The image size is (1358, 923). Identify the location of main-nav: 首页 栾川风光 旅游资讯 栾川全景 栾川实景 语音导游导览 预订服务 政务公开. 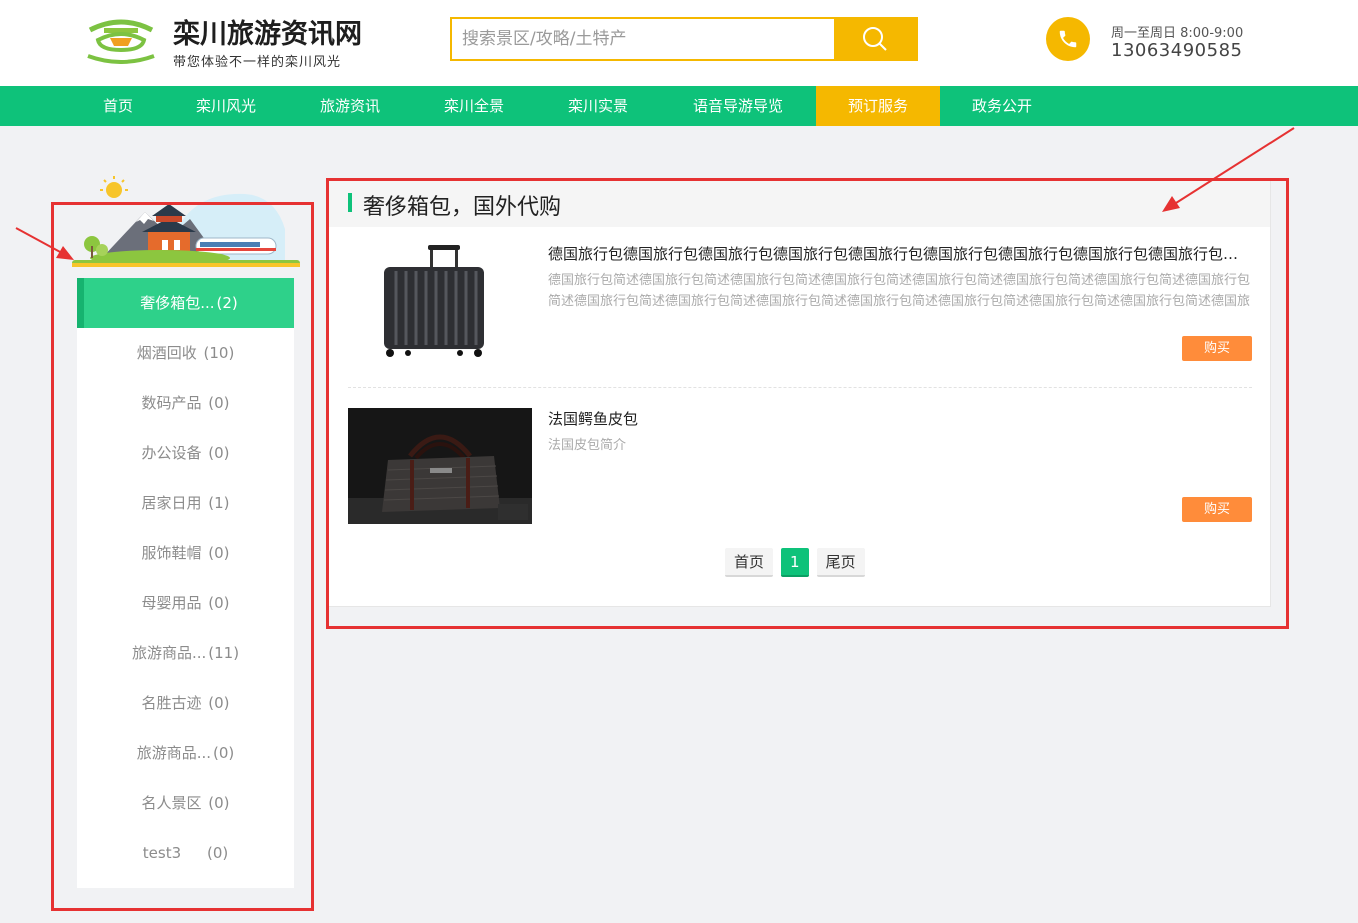
(679, 106).